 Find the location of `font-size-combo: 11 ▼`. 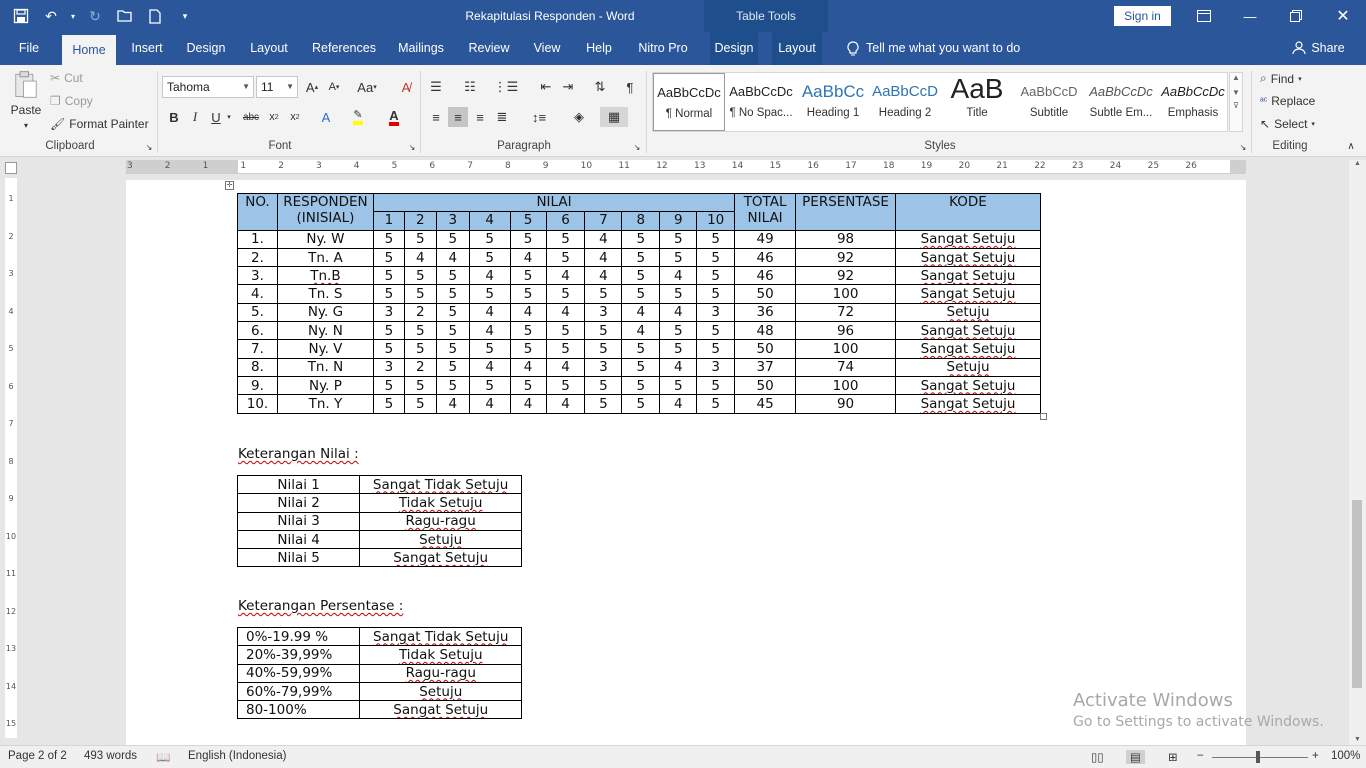

font-size-combo: 11 ▼ is located at coordinates (277, 87).